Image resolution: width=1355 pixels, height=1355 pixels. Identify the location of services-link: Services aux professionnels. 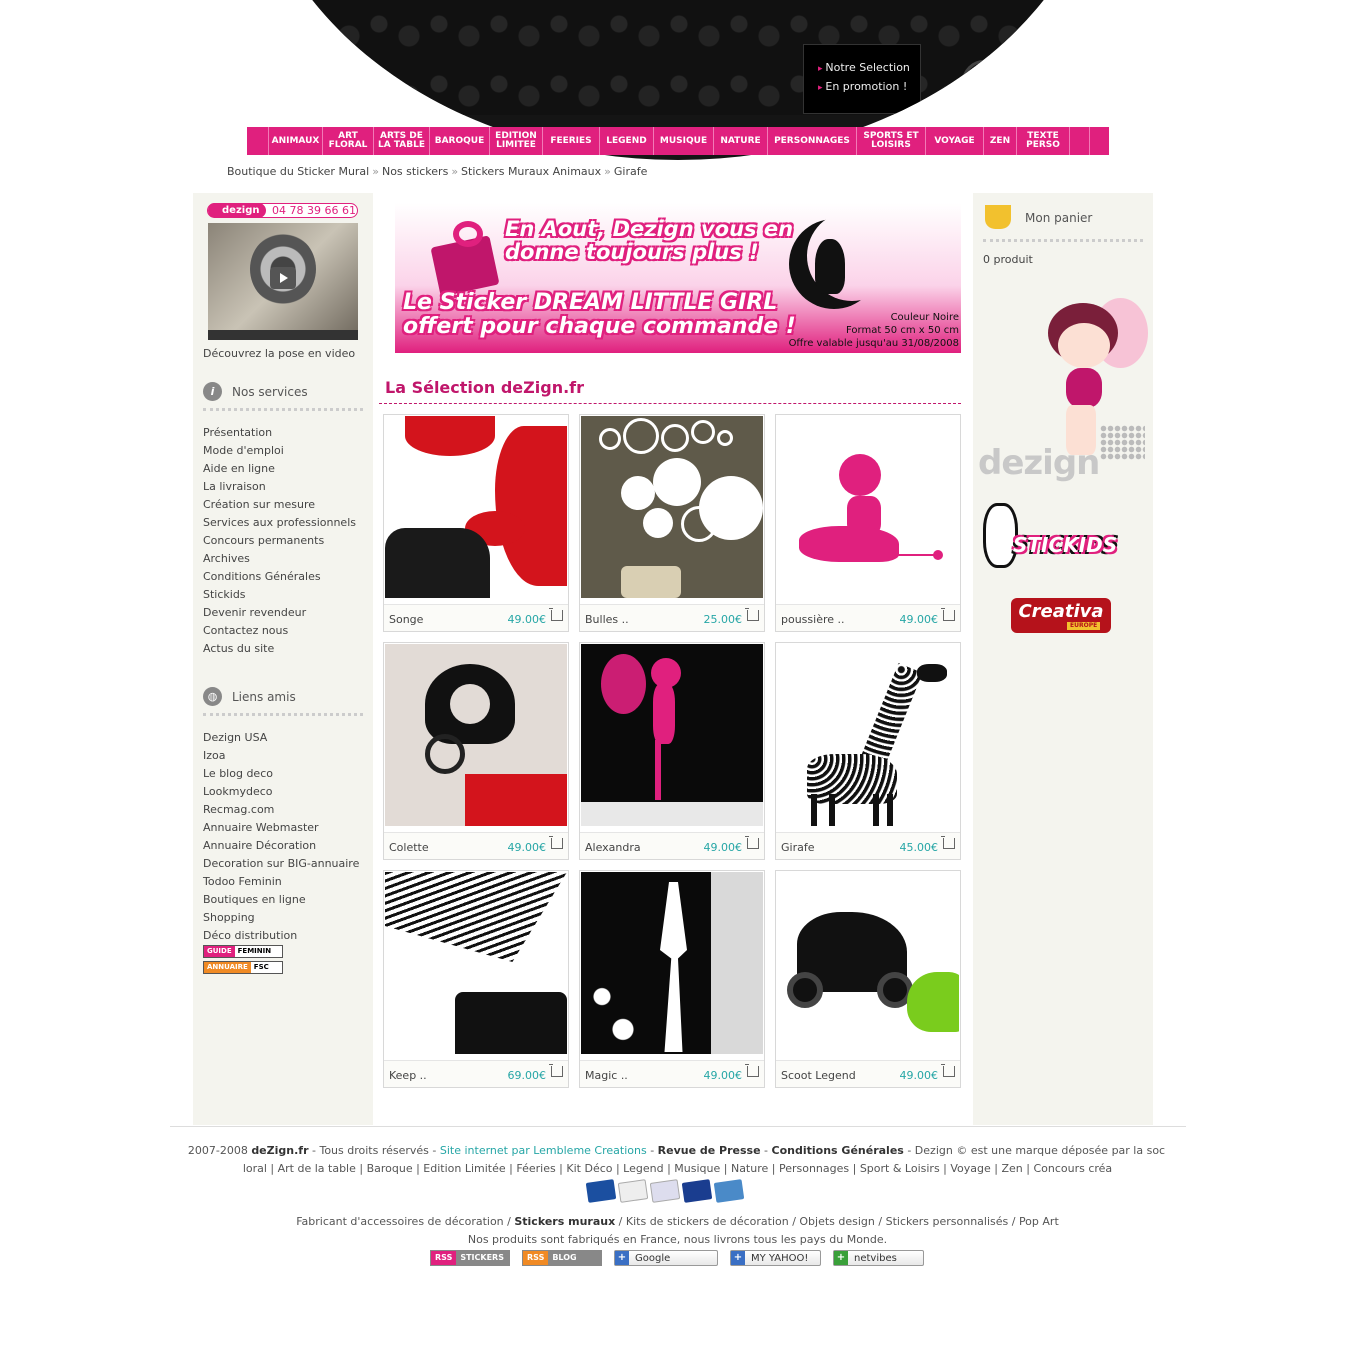
(279, 523).